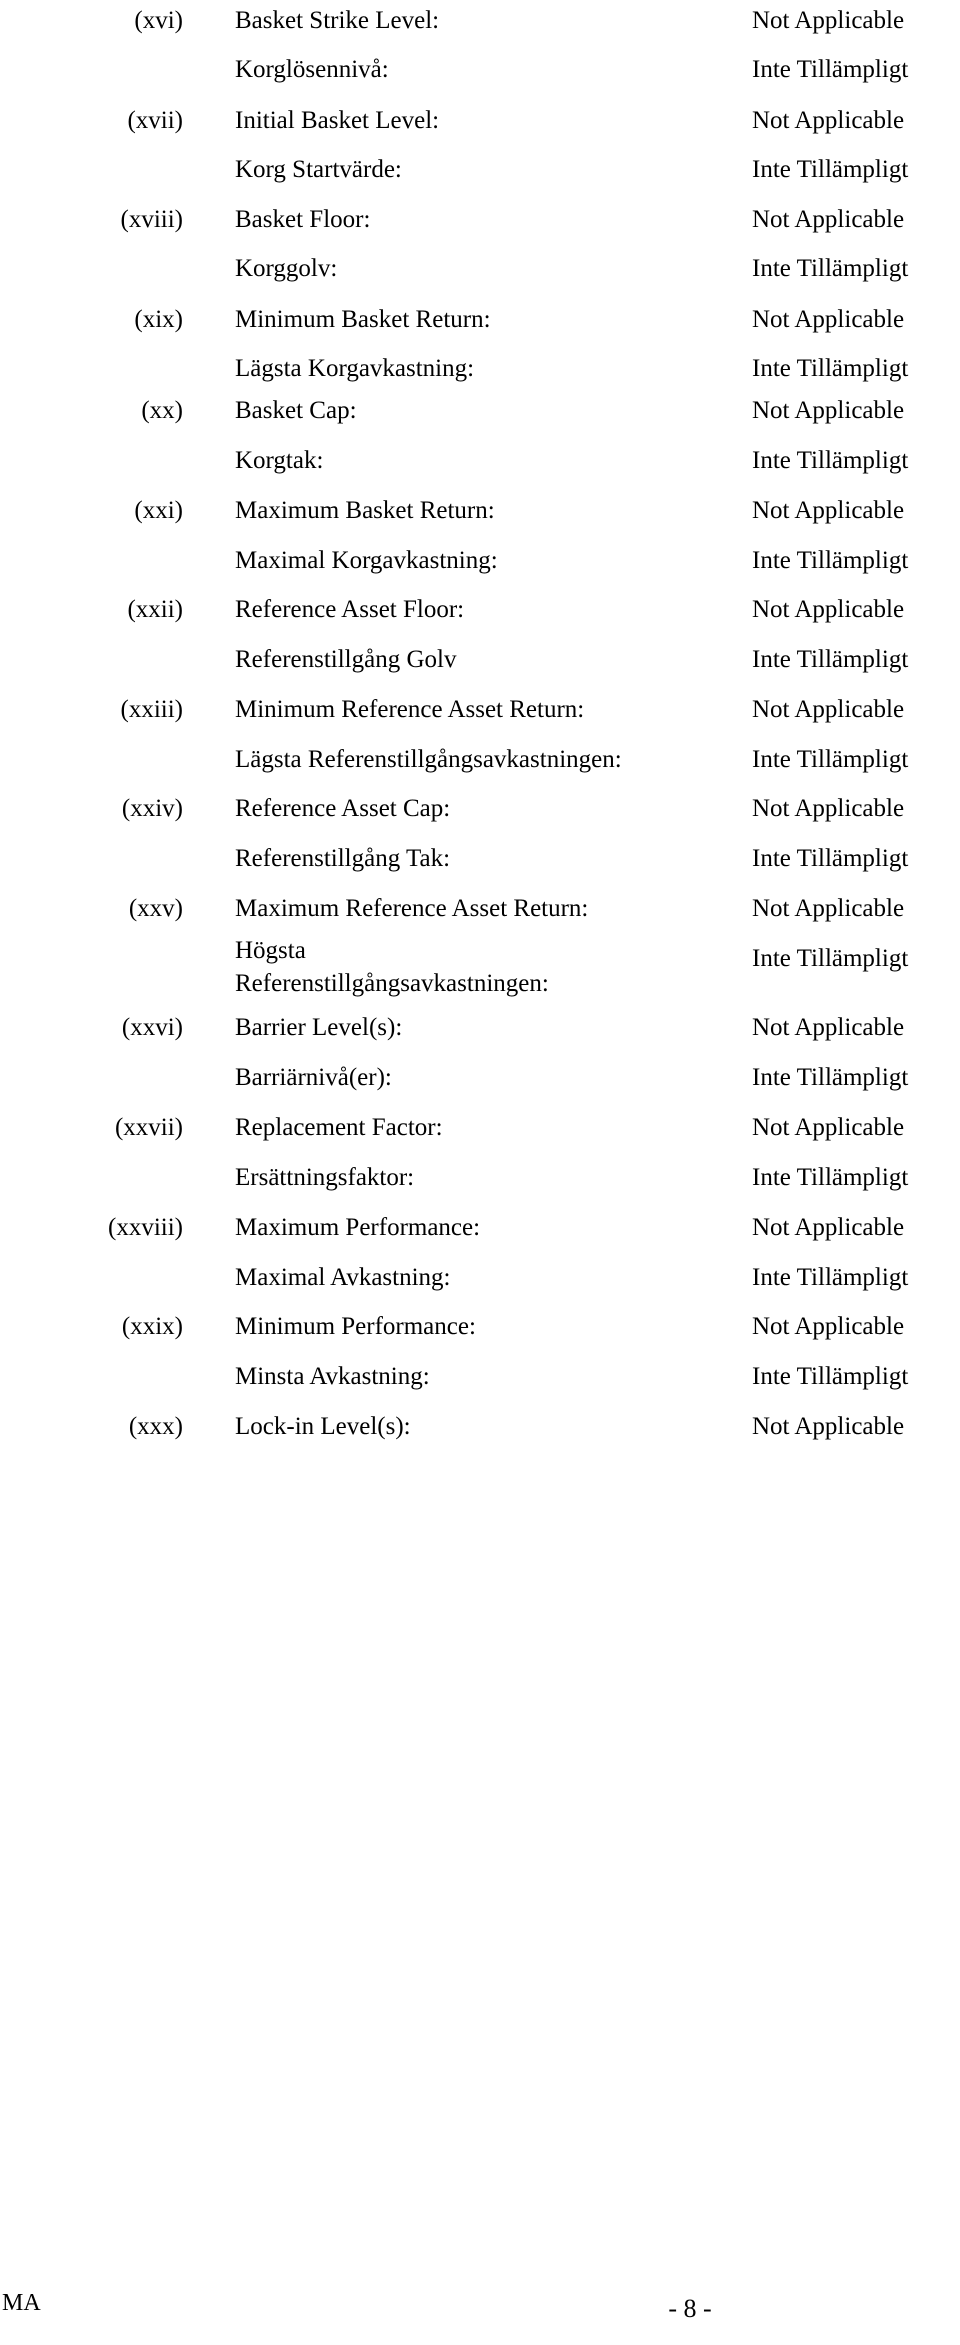 The width and height of the screenshot is (960, 2345). Describe the element at coordinates (355, 368) in the screenshot. I see `item-label-swedish: Lägsta Korgavkastning:` at that location.